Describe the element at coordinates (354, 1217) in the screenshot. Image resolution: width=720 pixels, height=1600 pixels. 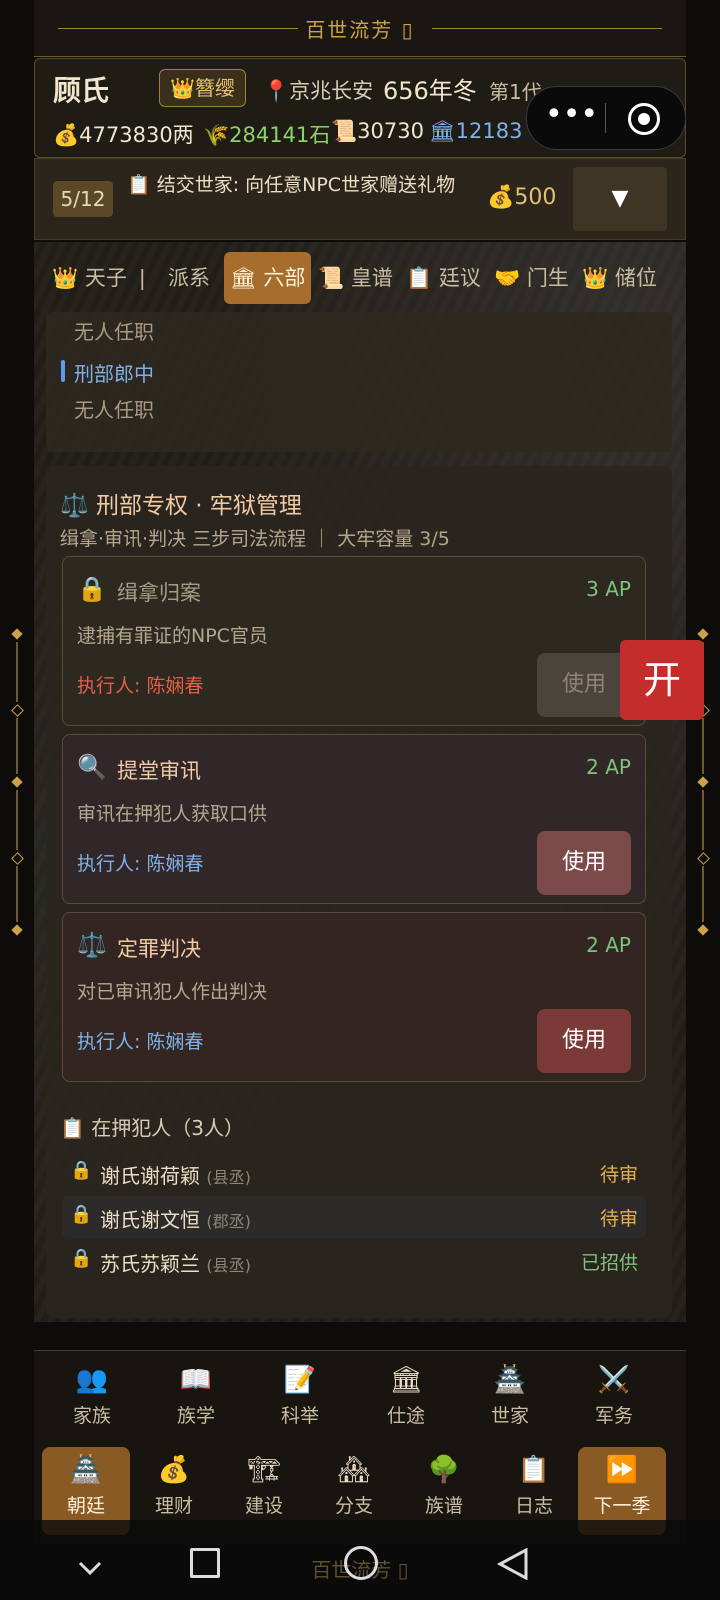
I see `prisoner-row: 🔒 谢氏谢文恒 (郡丞) 待审` at that location.